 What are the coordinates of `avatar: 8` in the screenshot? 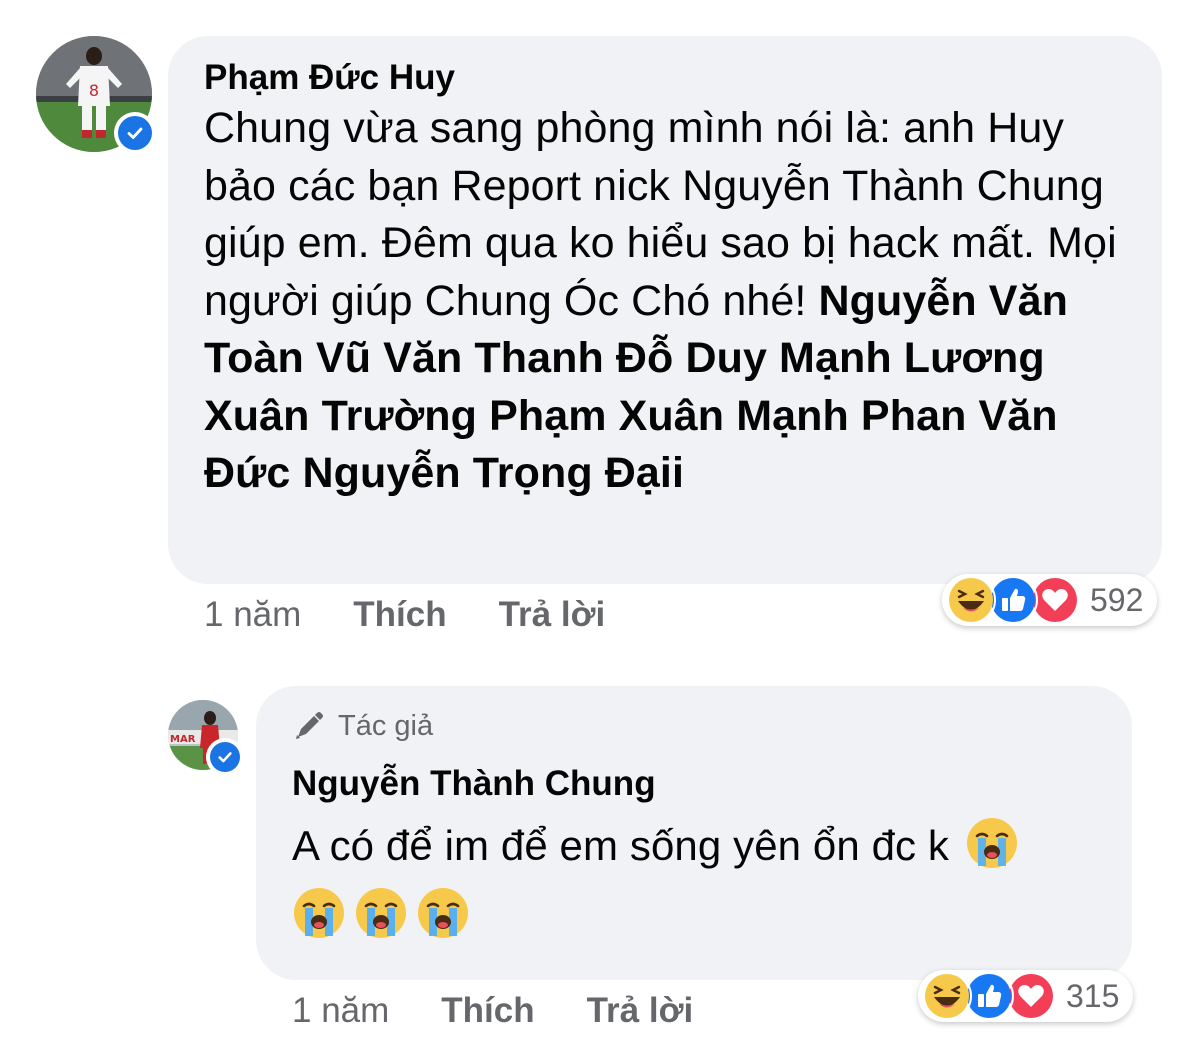 It's located at (96, 95).